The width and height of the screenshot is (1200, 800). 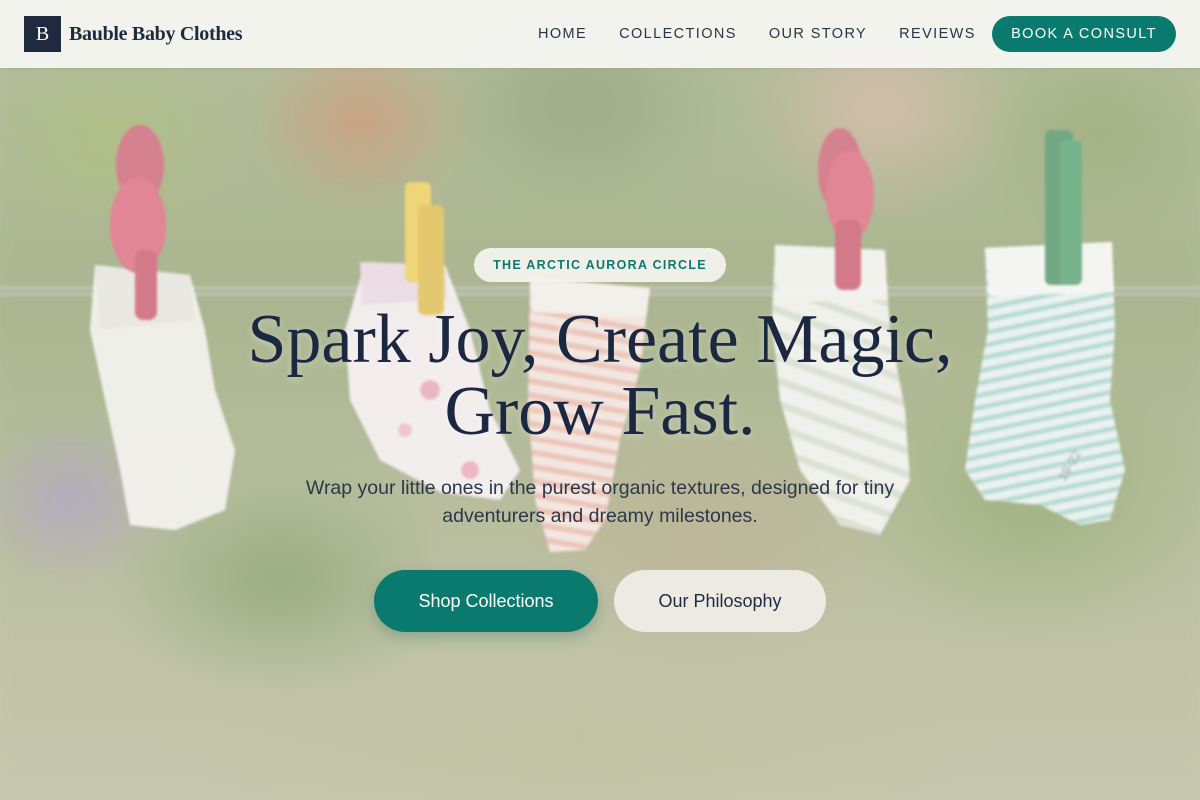 What do you see at coordinates (600, 265) in the screenshot?
I see `eyebrow-badge: THE ARCTIC AURORA CIRCLE` at bounding box center [600, 265].